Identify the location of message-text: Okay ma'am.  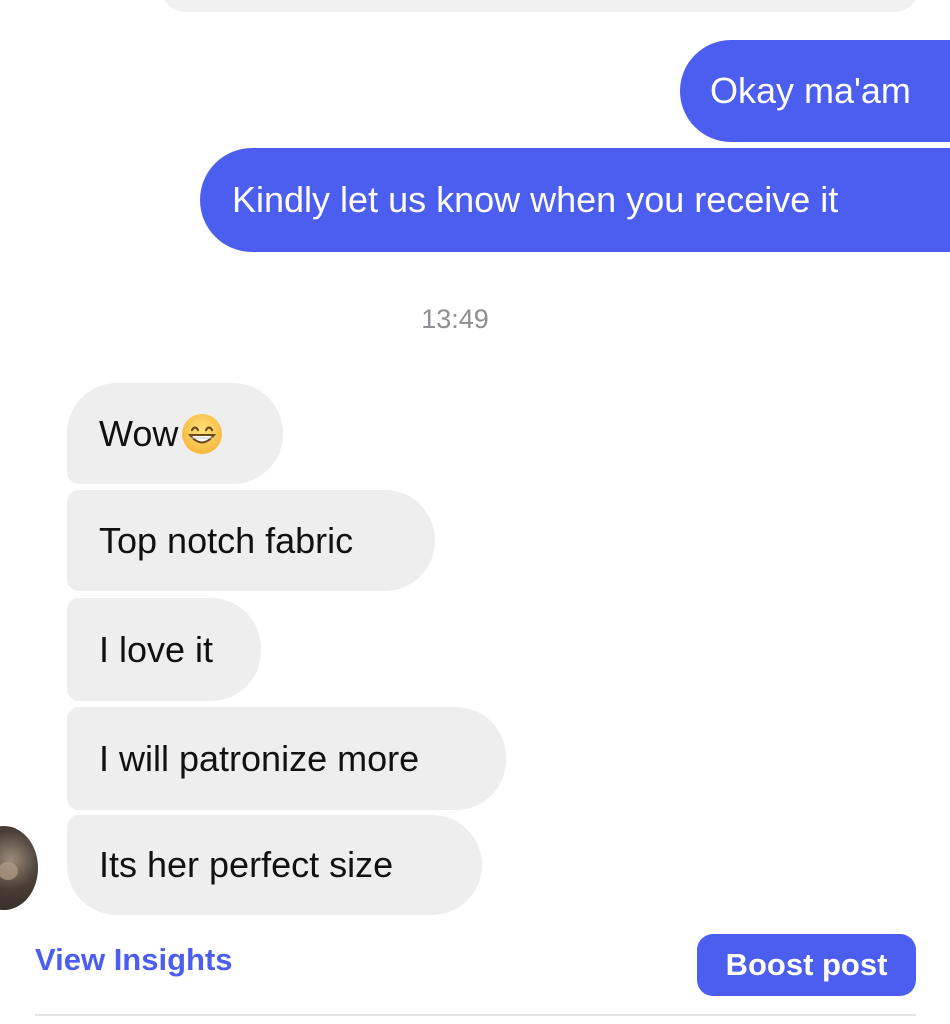
(810, 90).